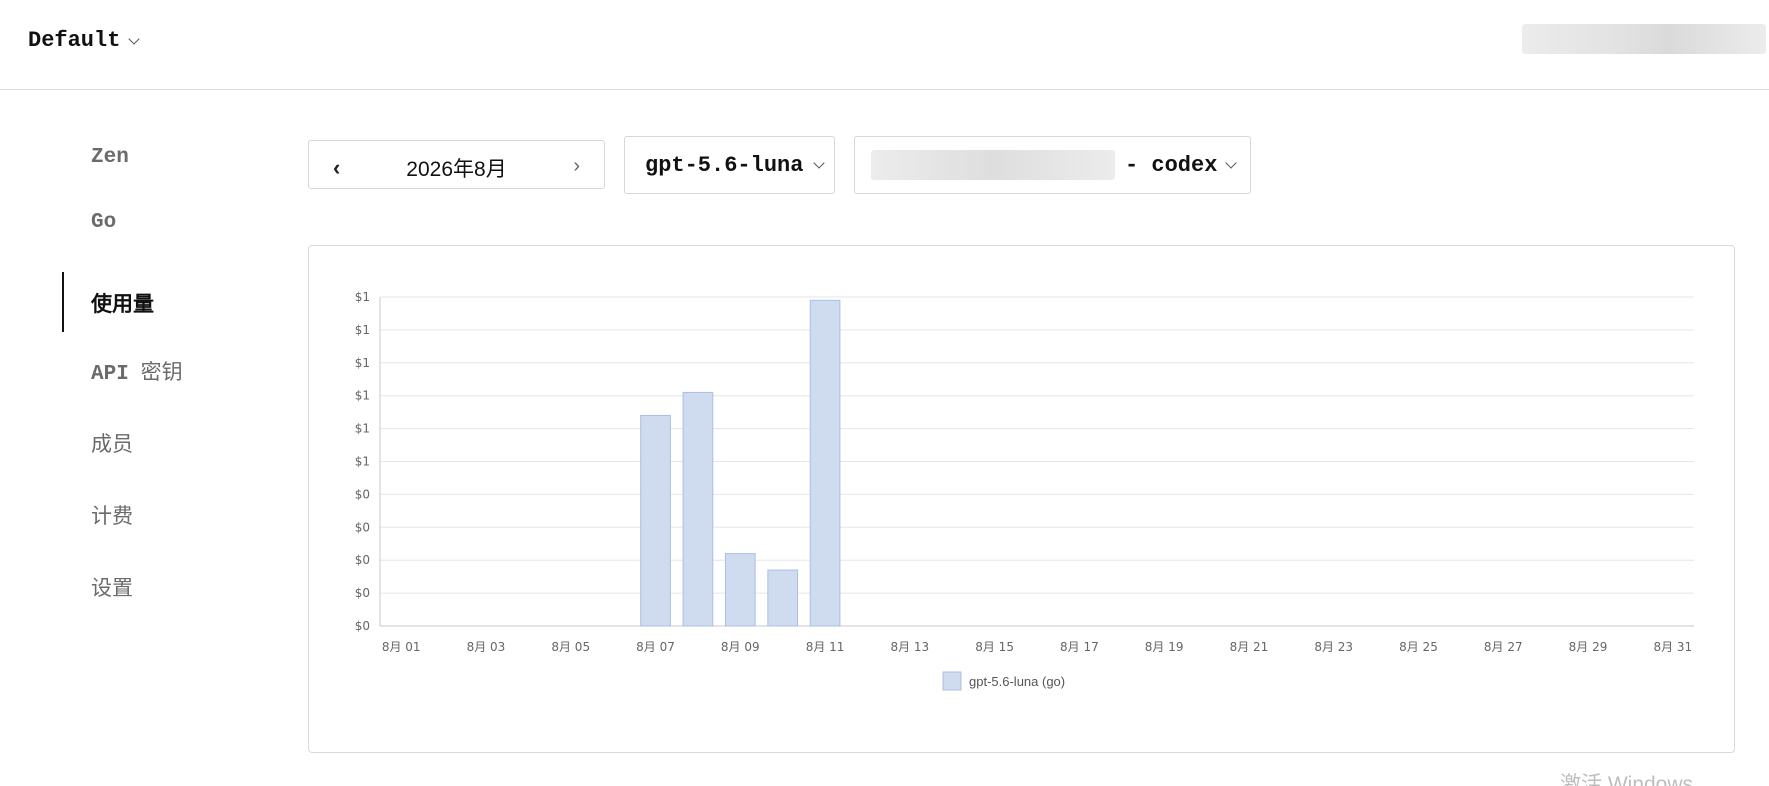 This screenshot has height=786, width=1769. What do you see at coordinates (1644, 39) in the screenshot?
I see `account-blurred` at bounding box center [1644, 39].